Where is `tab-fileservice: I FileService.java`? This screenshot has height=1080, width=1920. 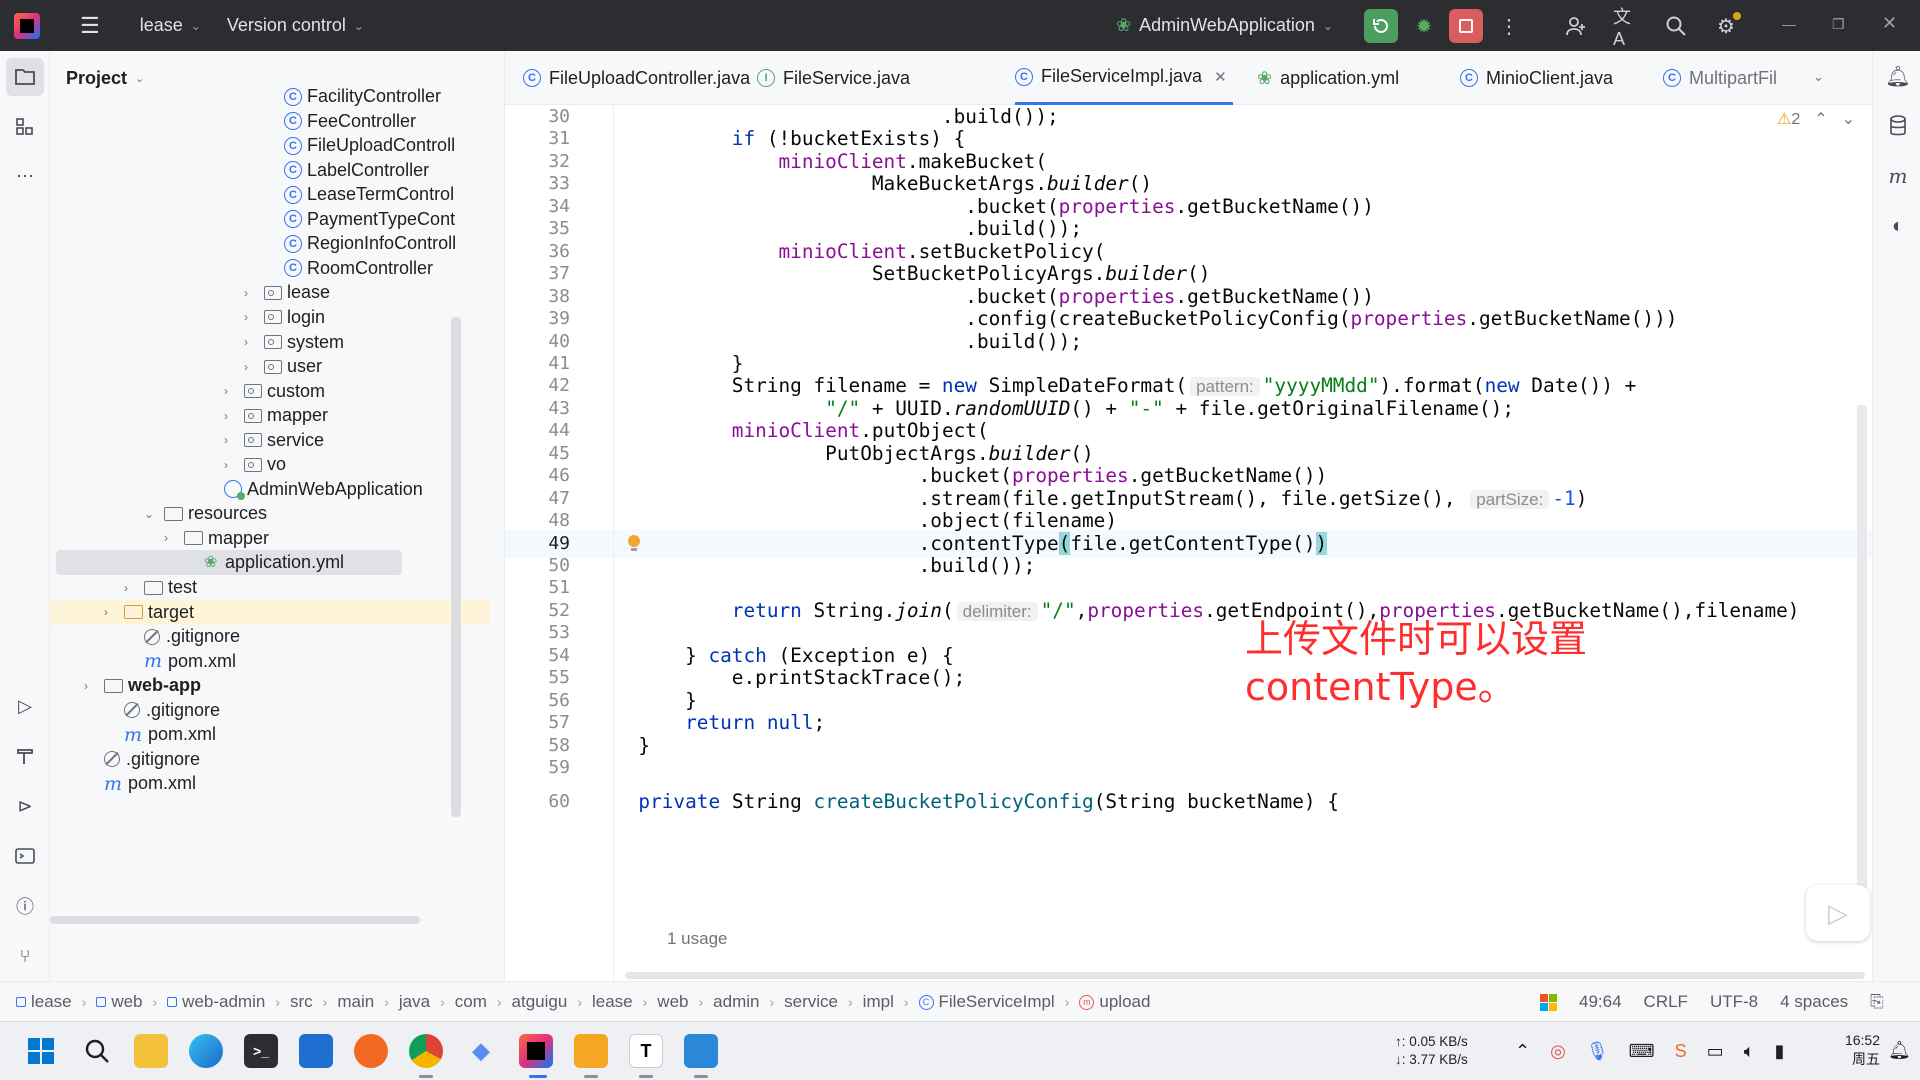
tab-fileservice: I FileService.java is located at coordinates (833, 78).